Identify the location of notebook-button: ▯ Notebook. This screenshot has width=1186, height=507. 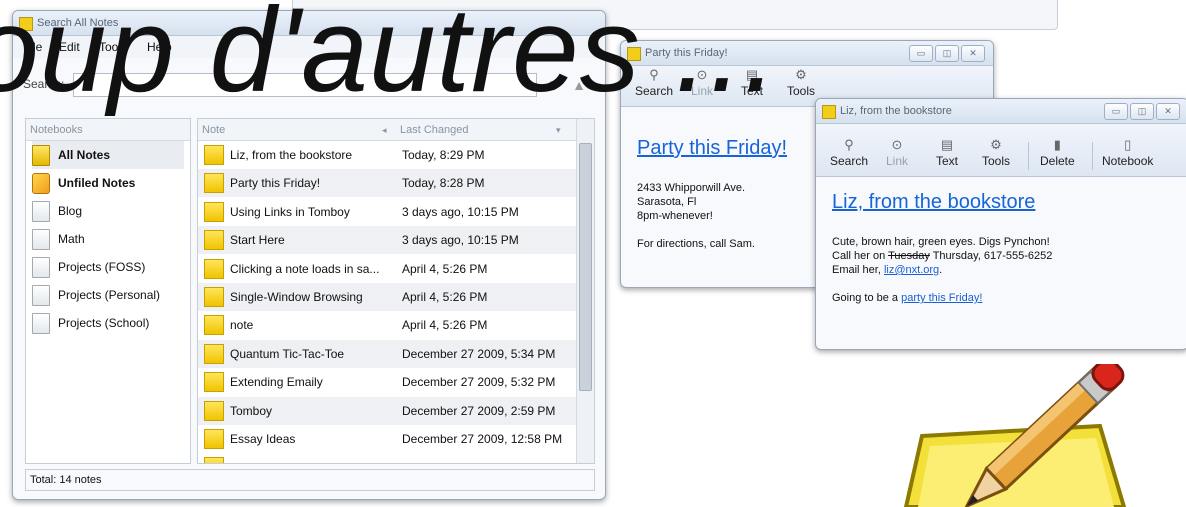
(1127, 153).